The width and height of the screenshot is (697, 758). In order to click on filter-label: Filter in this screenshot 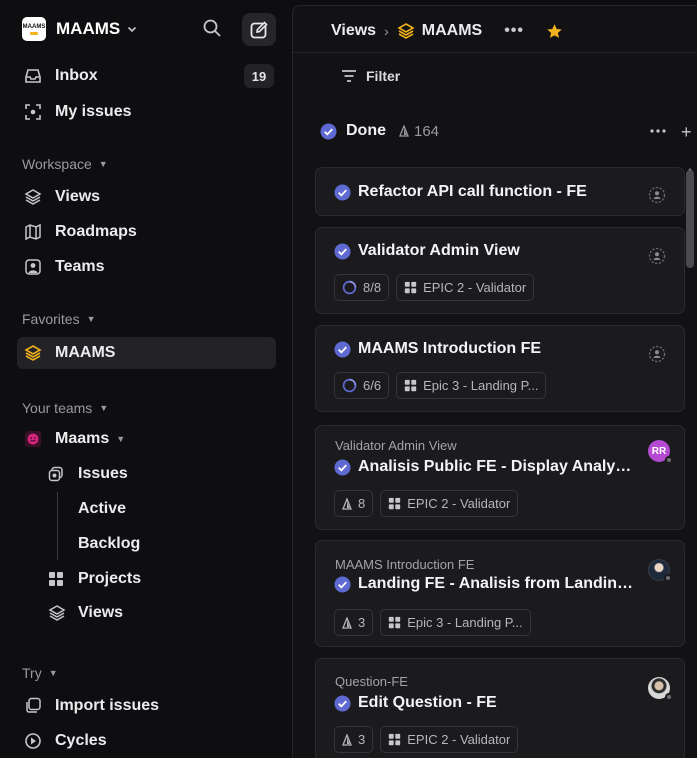, I will do `click(383, 76)`.